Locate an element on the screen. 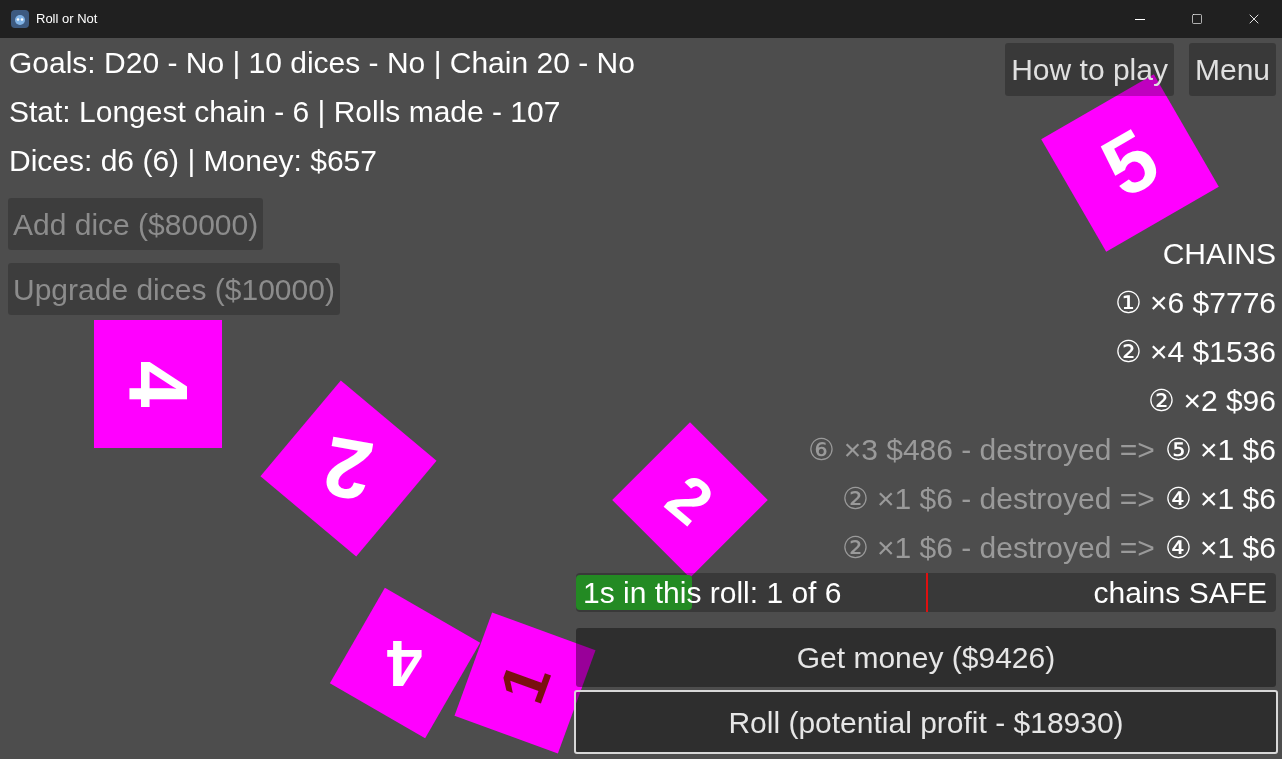 Image resolution: width=1282 pixels, height=759 pixels. action-button: Roll (potential profit - $18930) is located at coordinates (926, 722).